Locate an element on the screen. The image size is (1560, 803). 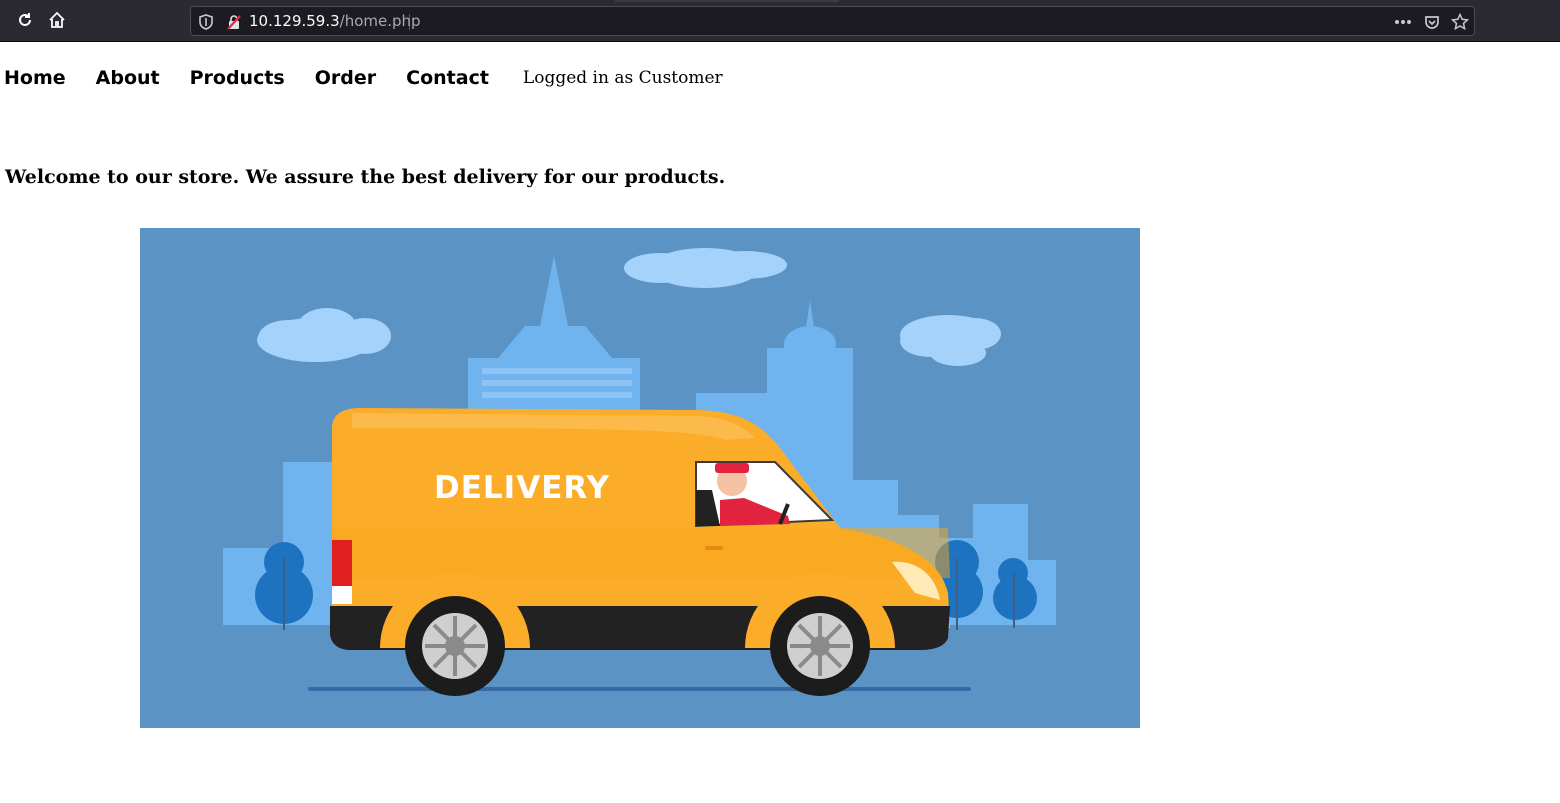
url-path: /home.php is located at coordinates (380, 21).